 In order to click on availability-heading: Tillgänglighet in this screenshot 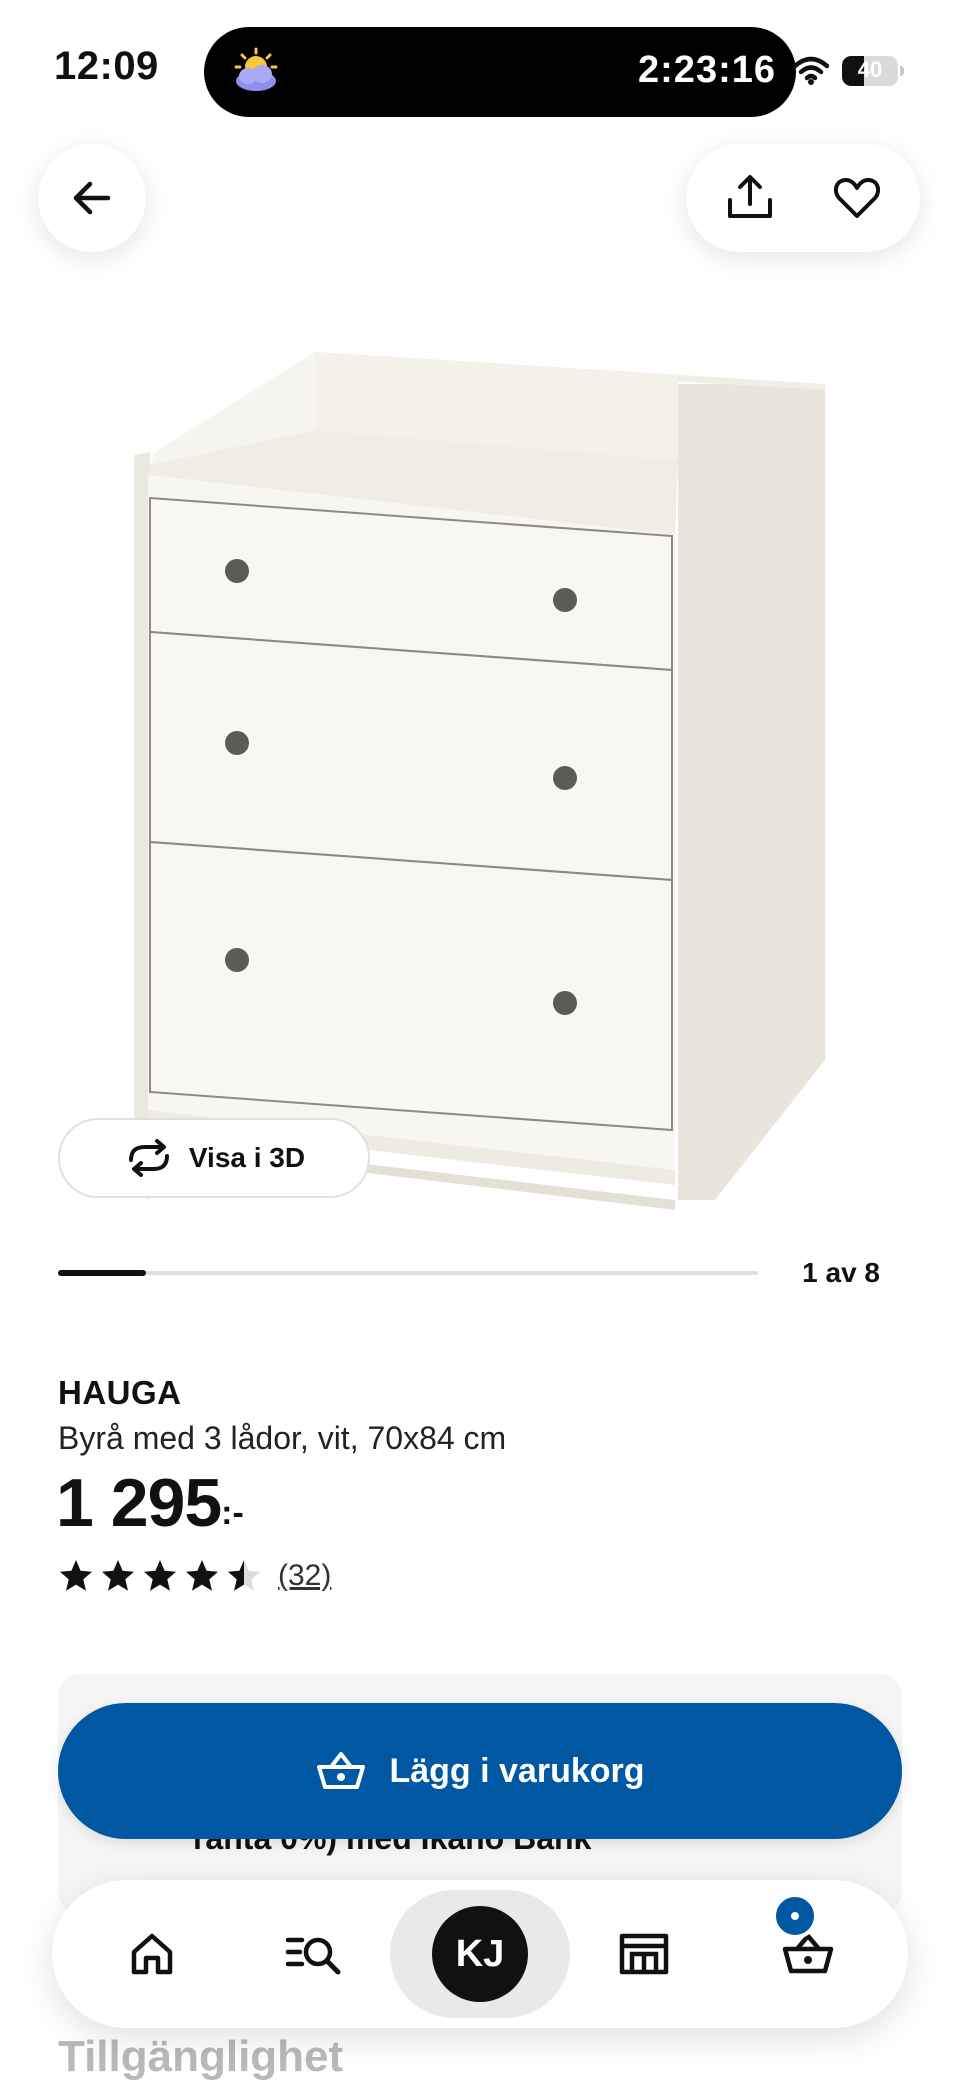, I will do `click(201, 2056)`.